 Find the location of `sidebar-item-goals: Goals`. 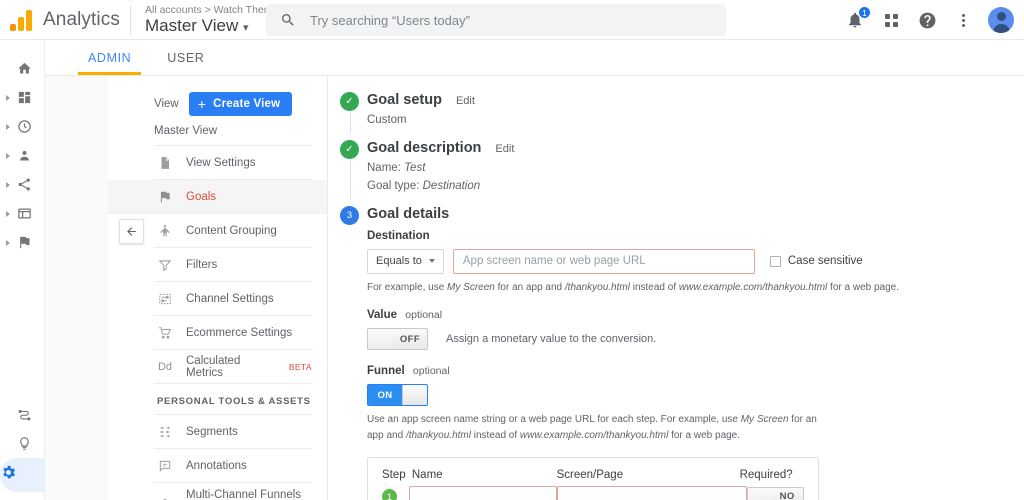

sidebar-item-goals: Goals is located at coordinates (217, 197).